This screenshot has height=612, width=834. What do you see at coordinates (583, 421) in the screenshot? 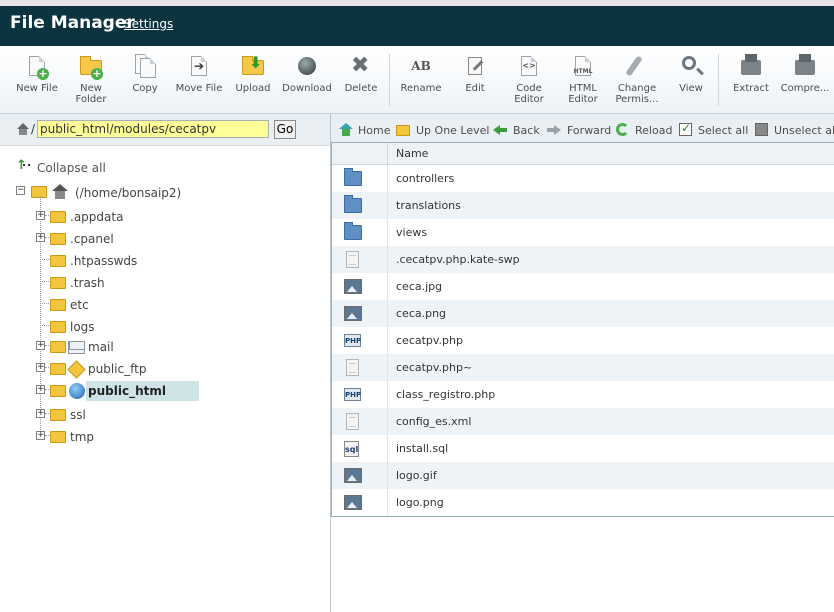
I see `table-row: config_es.xml` at bounding box center [583, 421].